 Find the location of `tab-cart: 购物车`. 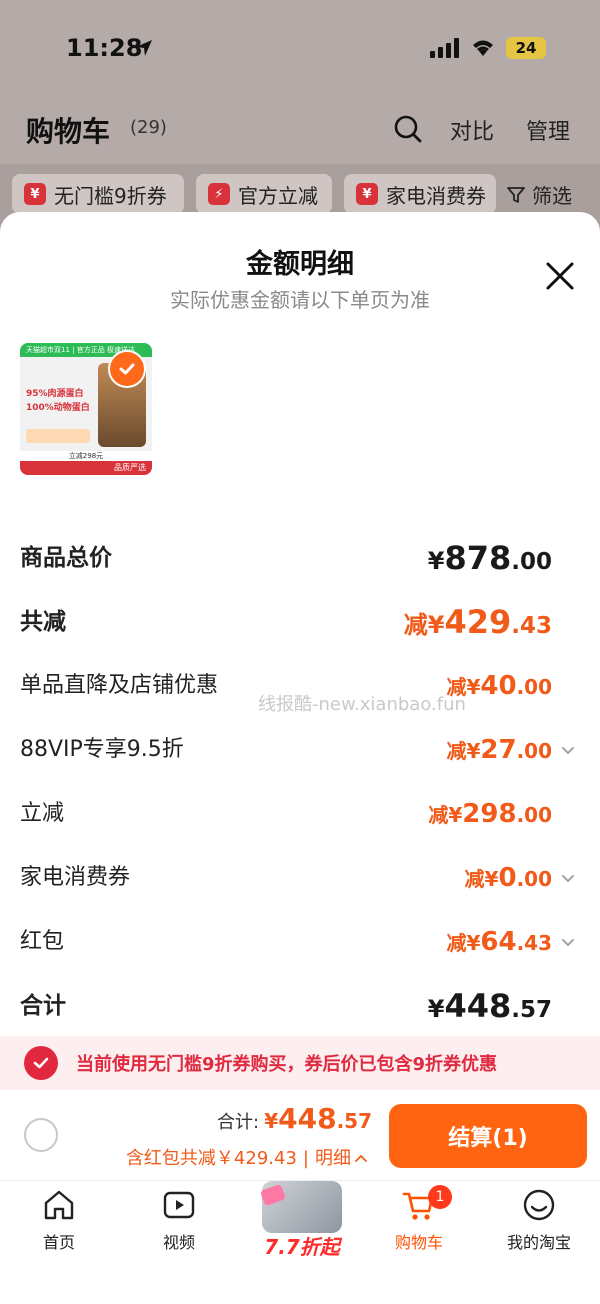

tab-cart: 购物车 is located at coordinates (419, 1220).